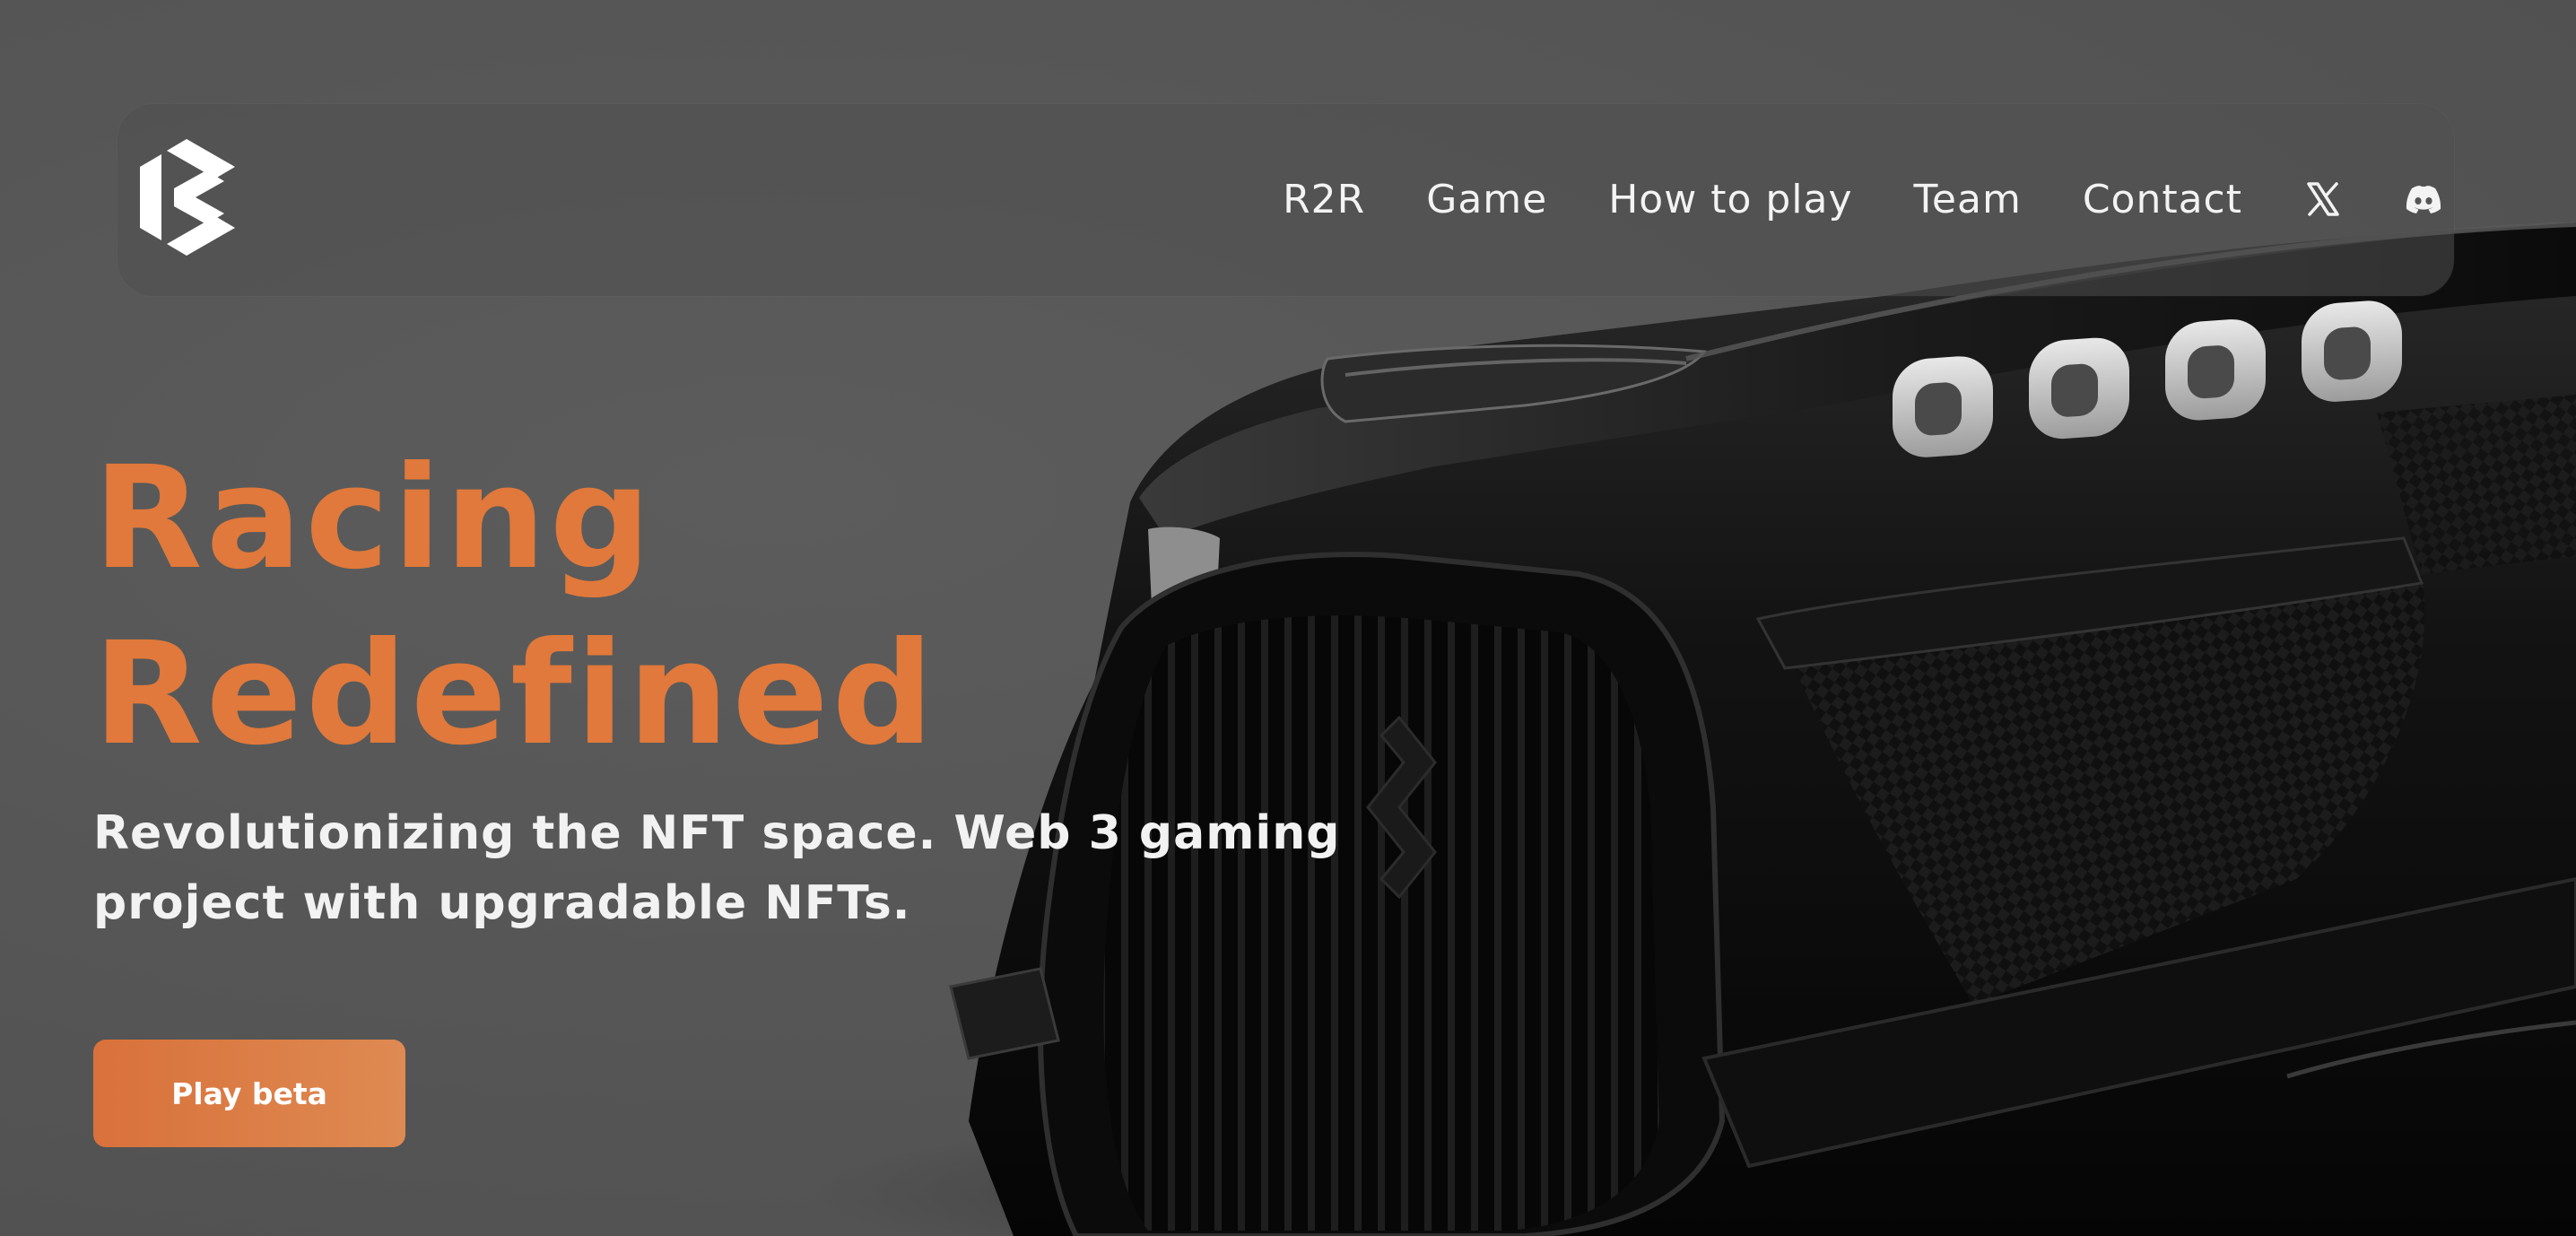 Image resolution: width=2576 pixels, height=1236 pixels. Describe the element at coordinates (1486, 199) in the screenshot. I see `nav-link-game: Game` at that location.